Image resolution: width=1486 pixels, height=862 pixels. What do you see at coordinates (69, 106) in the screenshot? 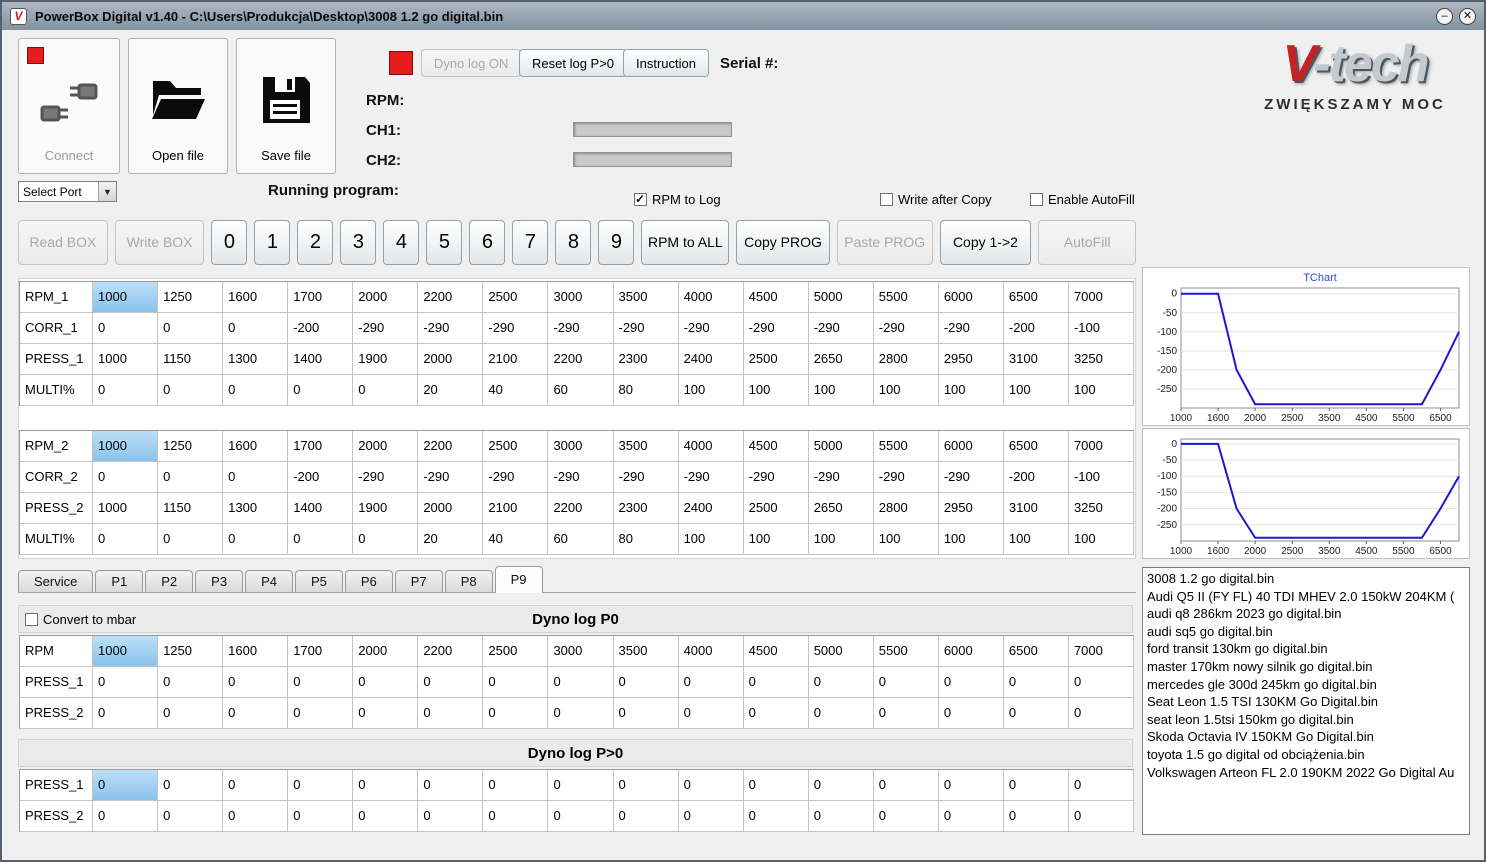
I see `connect-button: Connect` at bounding box center [69, 106].